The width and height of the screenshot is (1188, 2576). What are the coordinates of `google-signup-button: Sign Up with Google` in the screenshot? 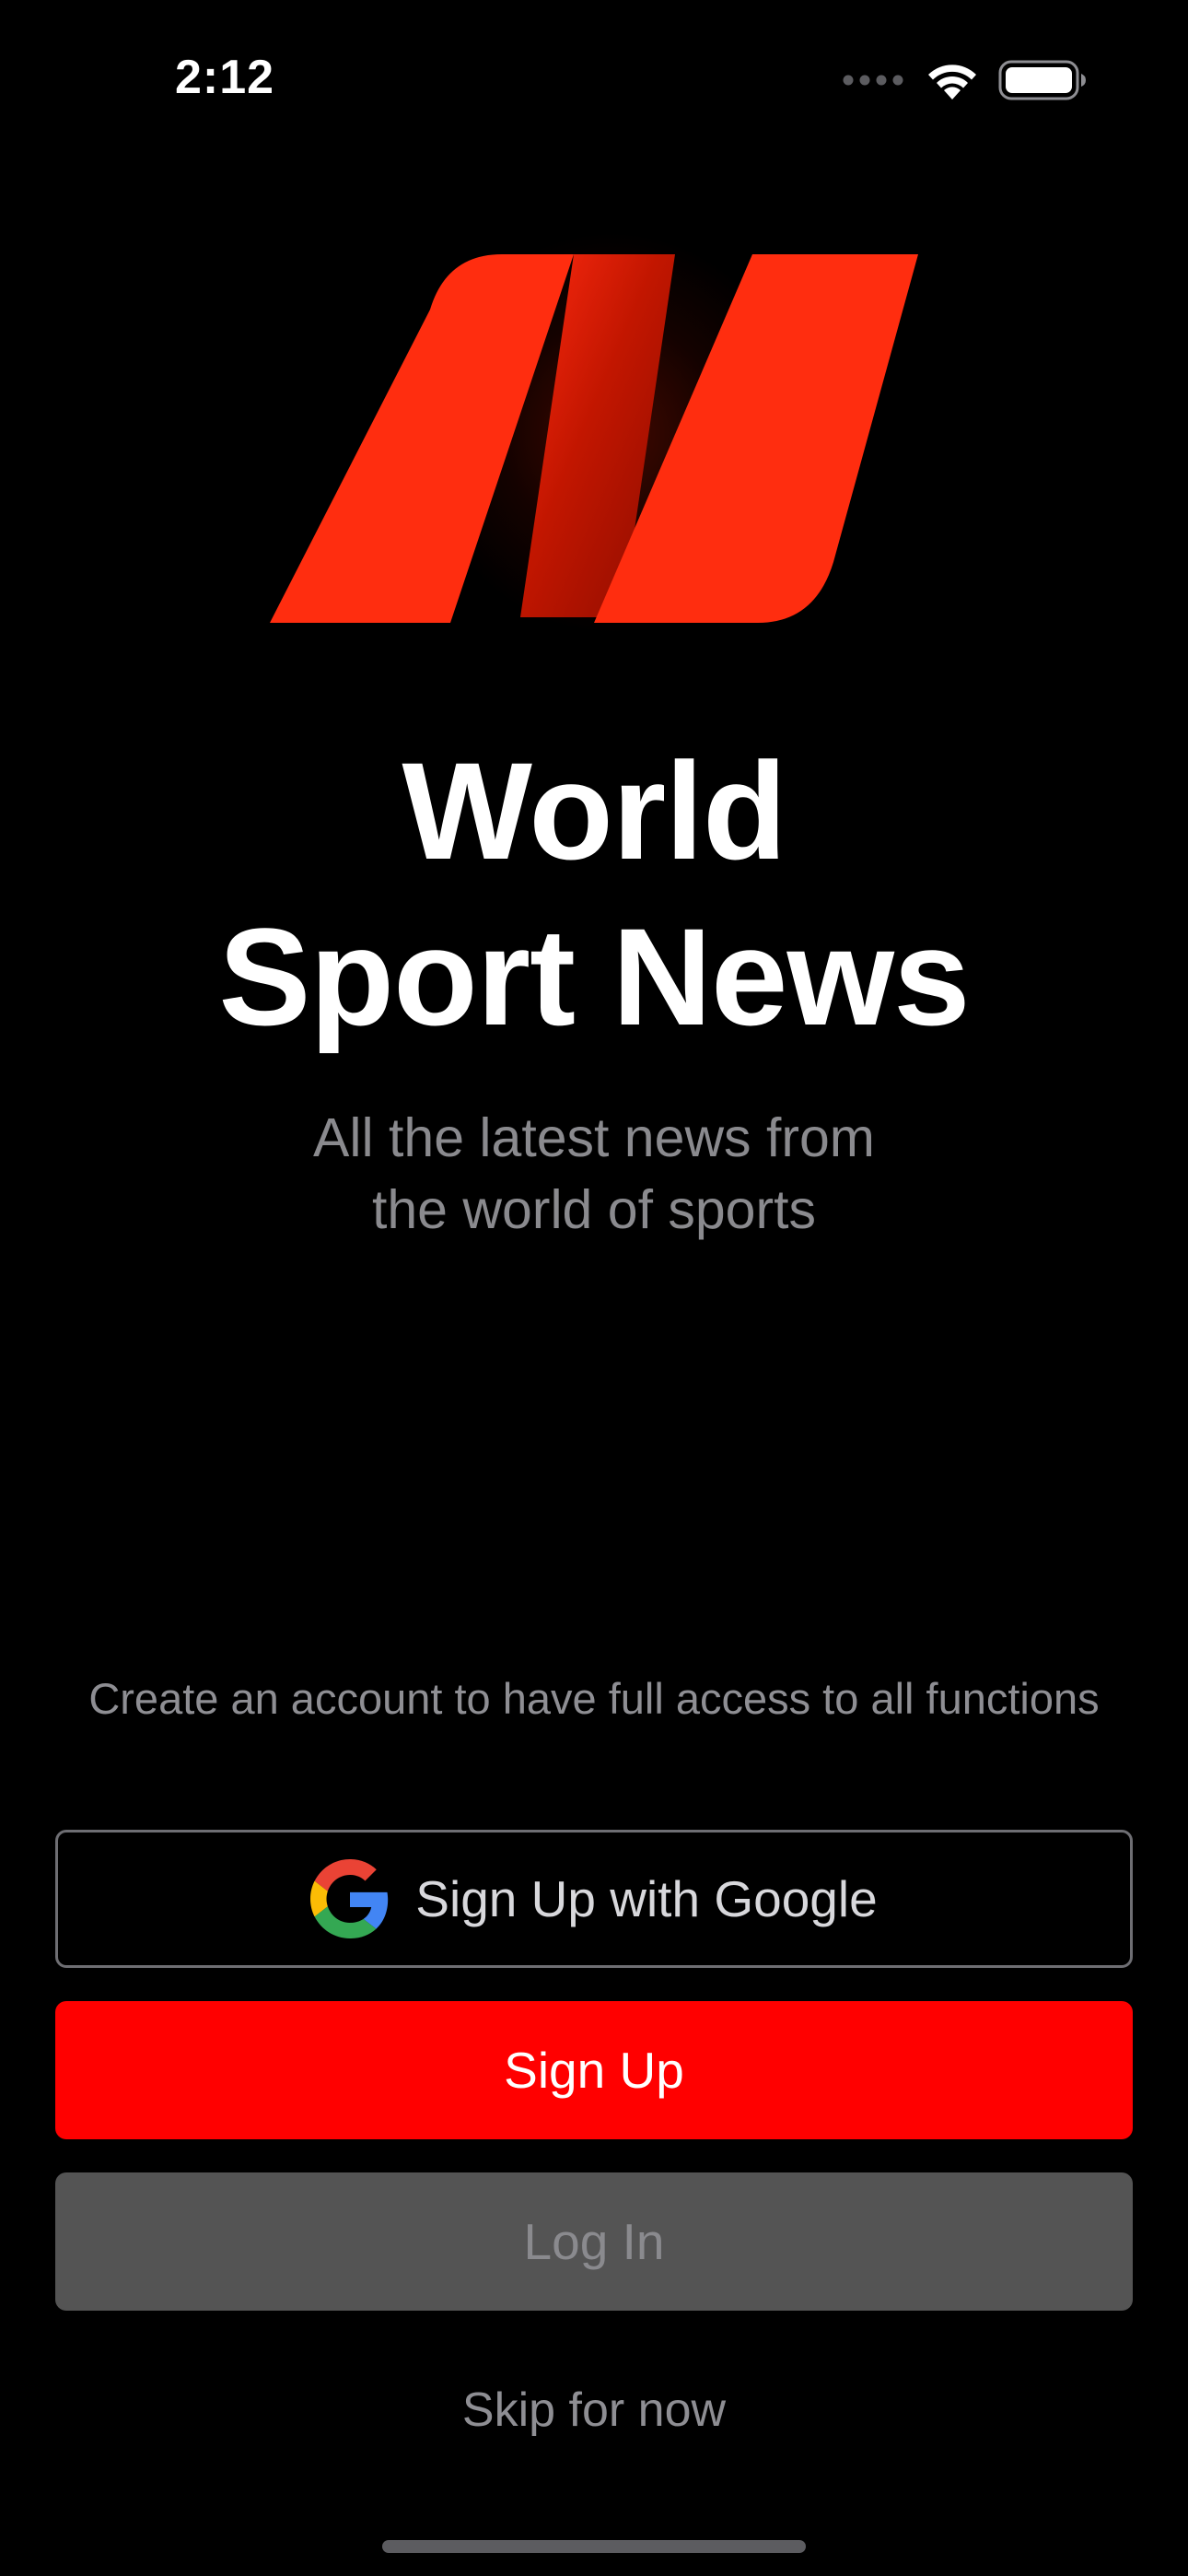 It's located at (594, 1899).